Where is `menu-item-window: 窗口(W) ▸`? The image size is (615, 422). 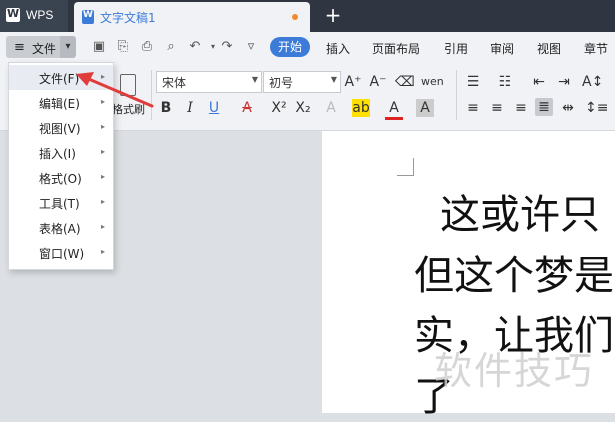 menu-item-window: 窗口(W) ▸ is located at coordinates (61, 252).